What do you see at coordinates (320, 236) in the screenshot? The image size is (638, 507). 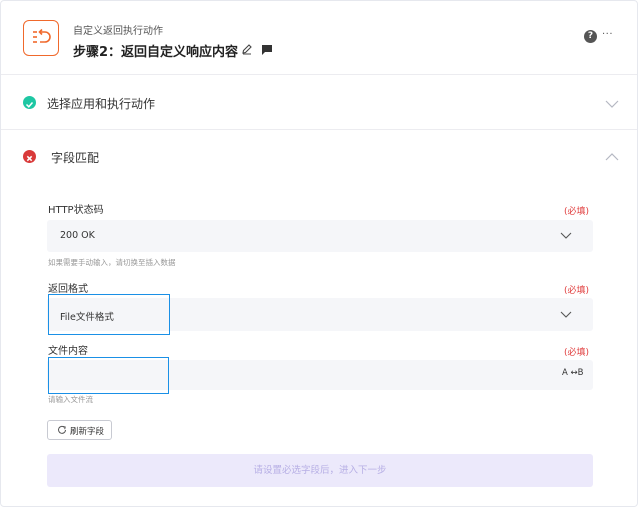 I see `http-status-select: 200 OK` at bounding box center [320, 236].